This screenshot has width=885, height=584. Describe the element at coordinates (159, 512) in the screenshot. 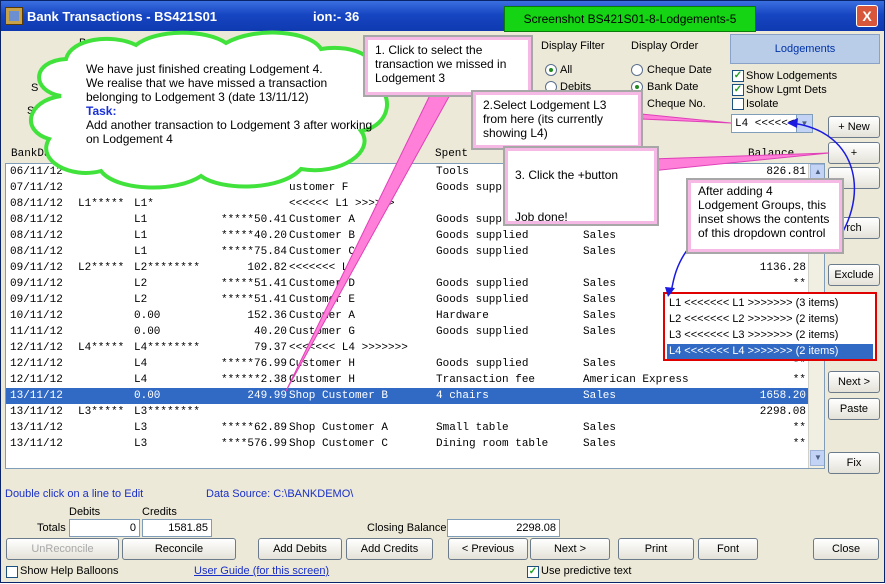

I see `credits-label: Credits` at that location.